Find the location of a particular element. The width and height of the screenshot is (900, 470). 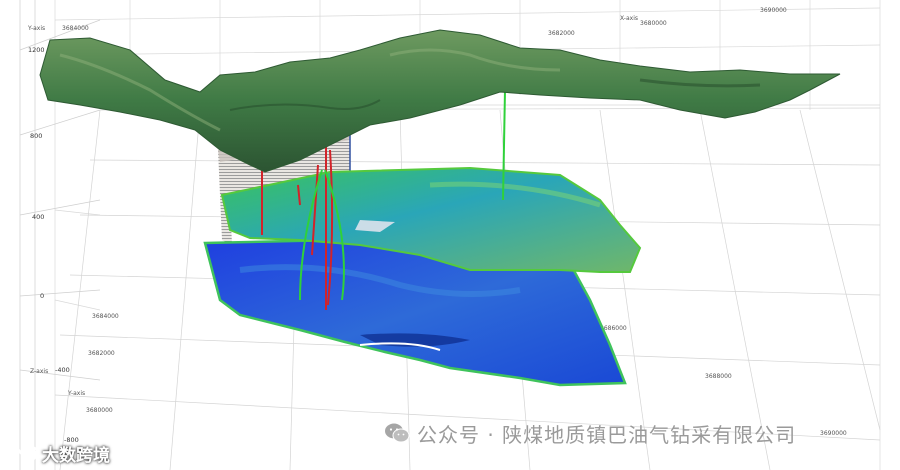

y-tick-top-1: 3682000 is located at coordinates (561, 33).